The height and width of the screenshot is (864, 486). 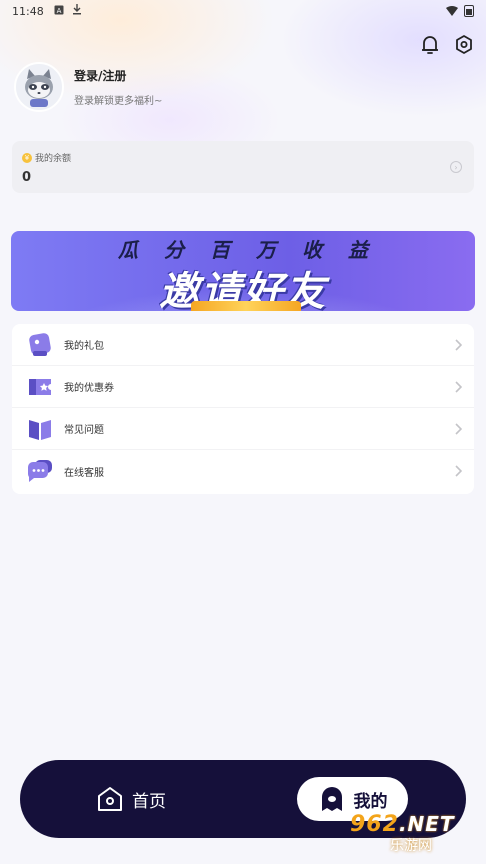 I want to click on profile-section: 登录/注册 登录解锁更多福利~, so click(x=88, y=87).